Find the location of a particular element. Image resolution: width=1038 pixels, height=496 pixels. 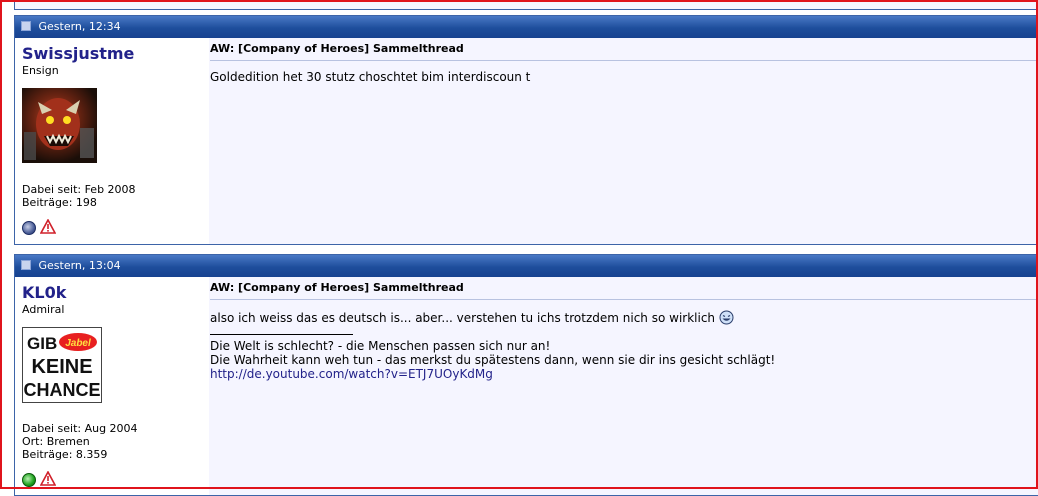

avatar-text-keine: KEINE is located at coordinates (61, 367).